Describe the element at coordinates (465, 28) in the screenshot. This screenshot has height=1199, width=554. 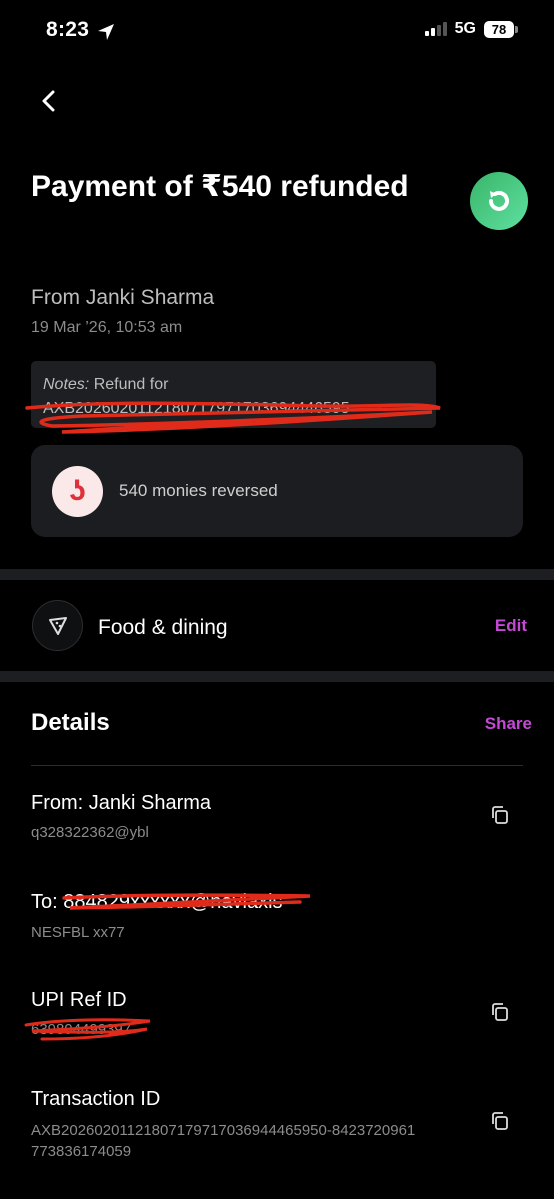
I see `network-type: 5G` at that location.